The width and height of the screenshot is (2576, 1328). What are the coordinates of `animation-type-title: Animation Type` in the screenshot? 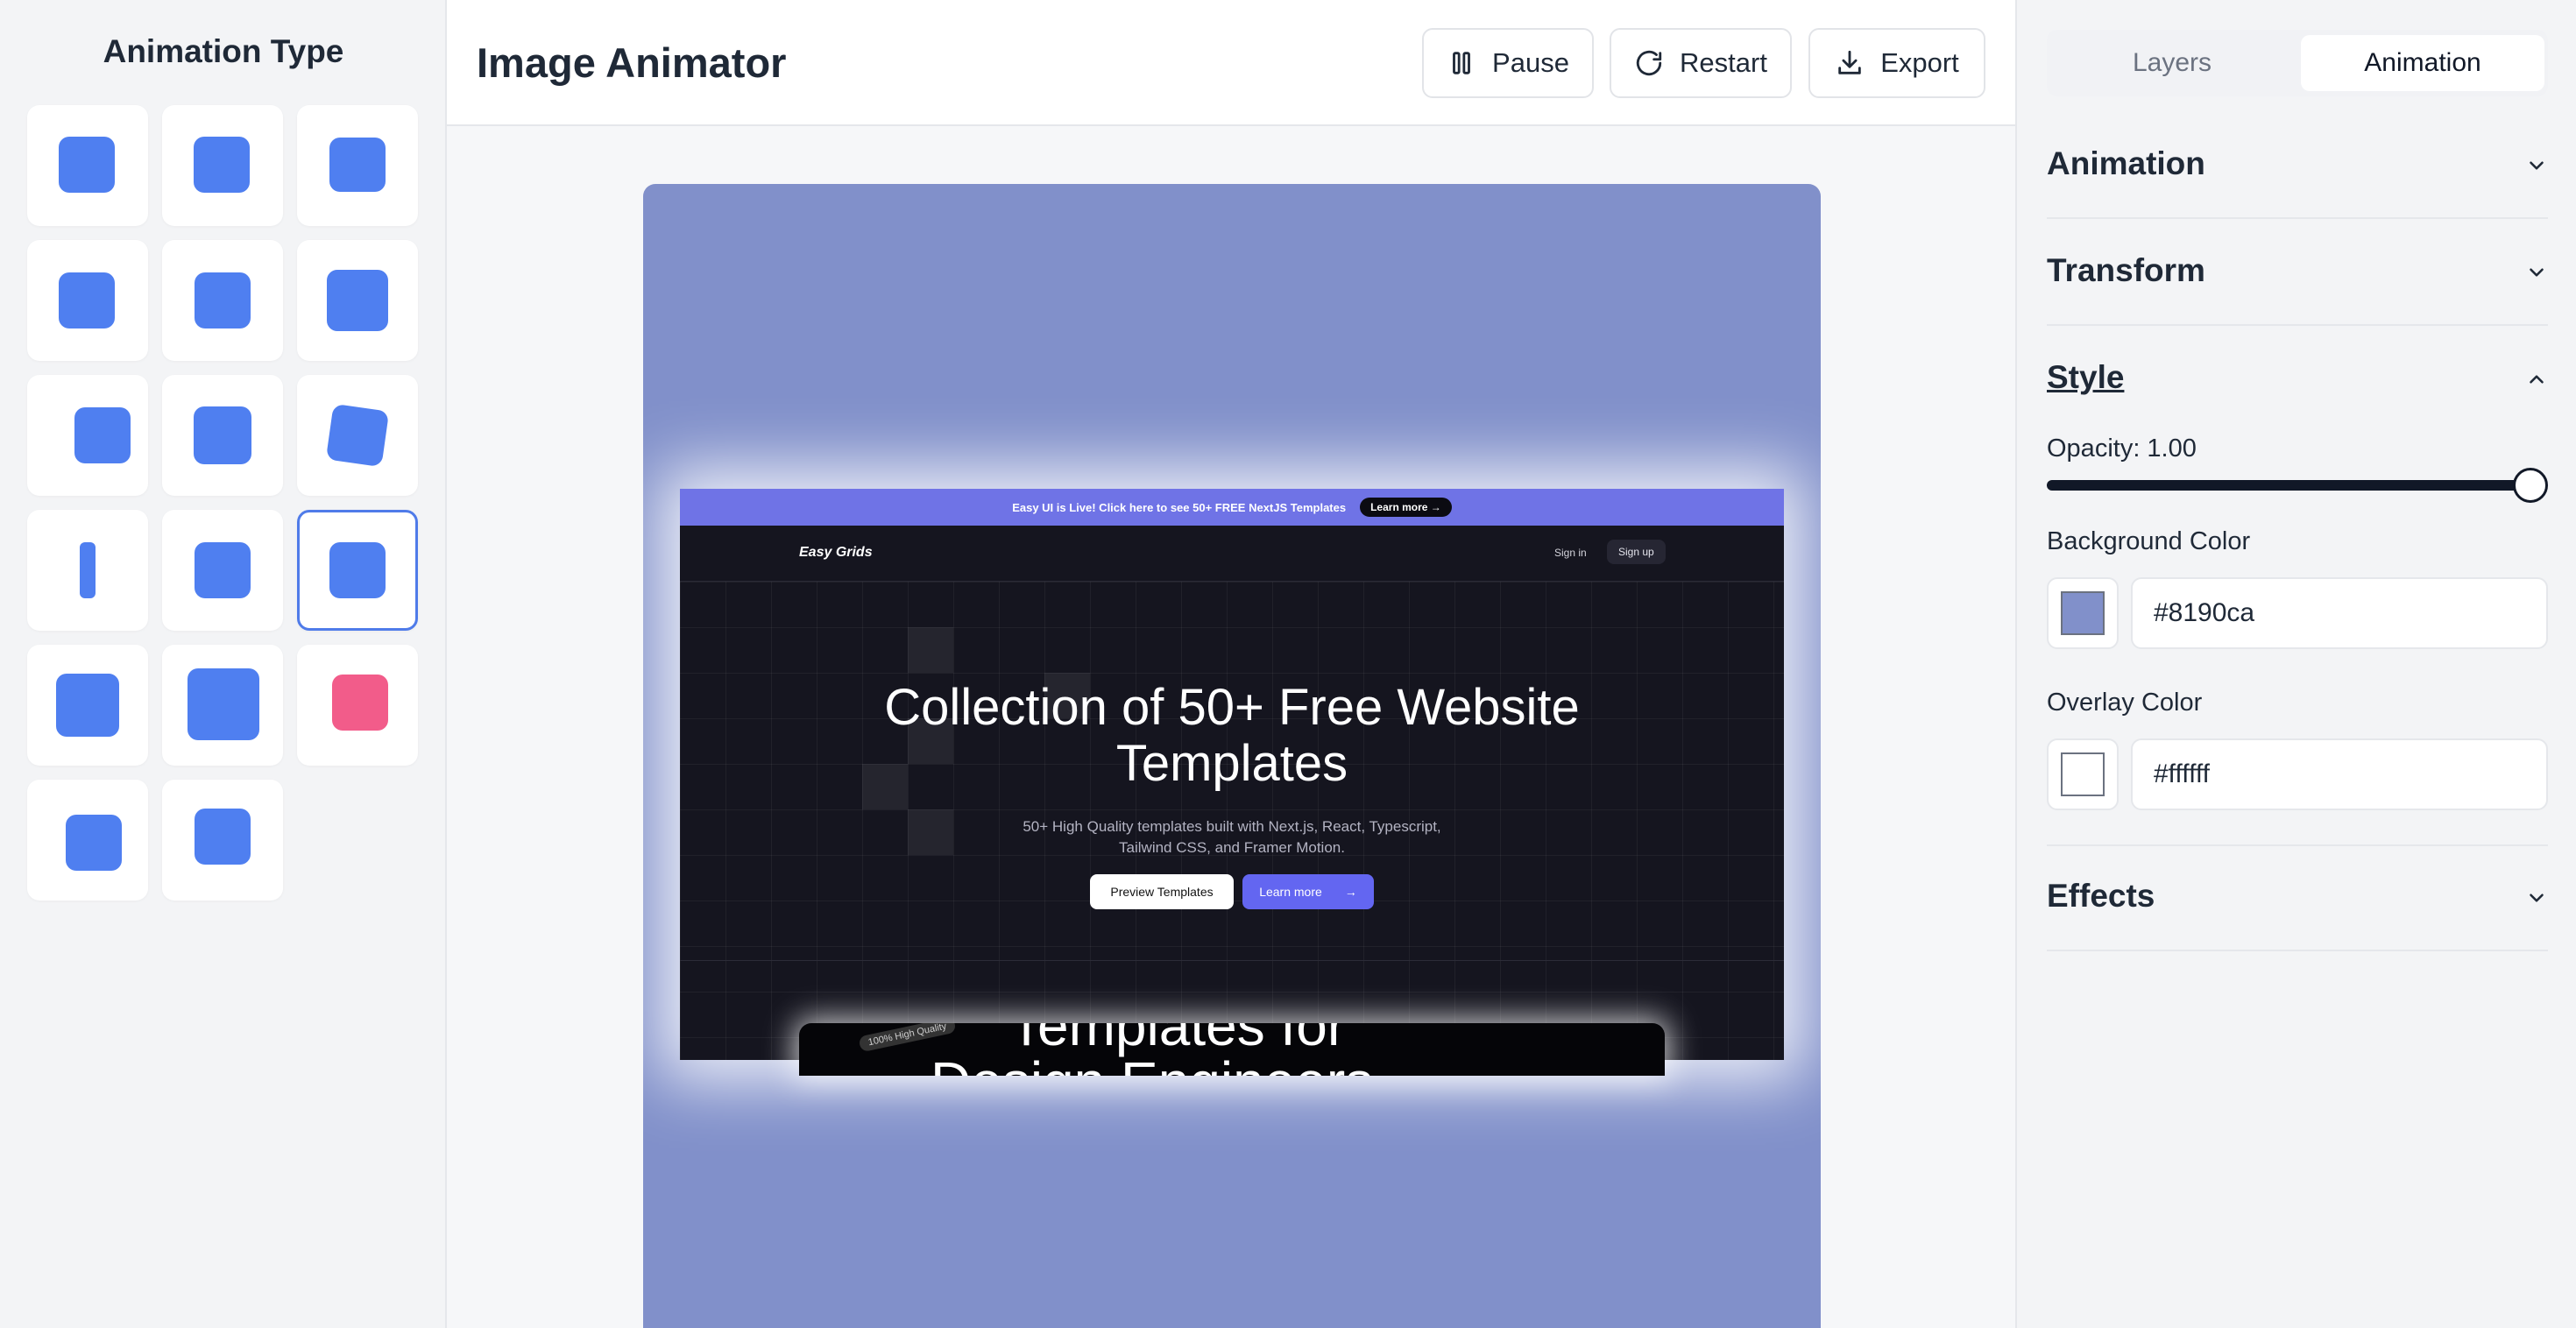 It's located at (223, 51).